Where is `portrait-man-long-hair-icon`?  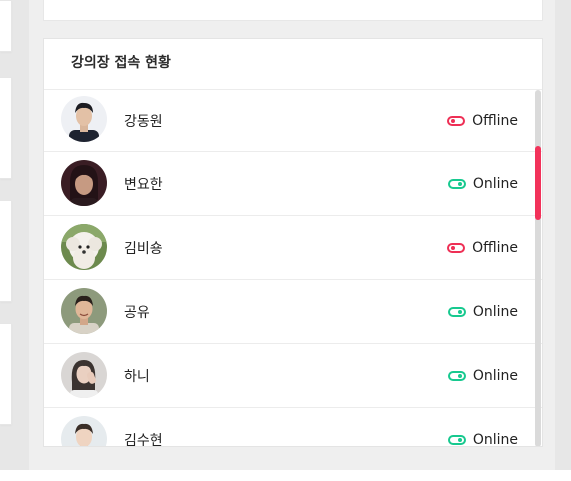 portrait-man-long-hair-icon is located at coordinates (84, 183).